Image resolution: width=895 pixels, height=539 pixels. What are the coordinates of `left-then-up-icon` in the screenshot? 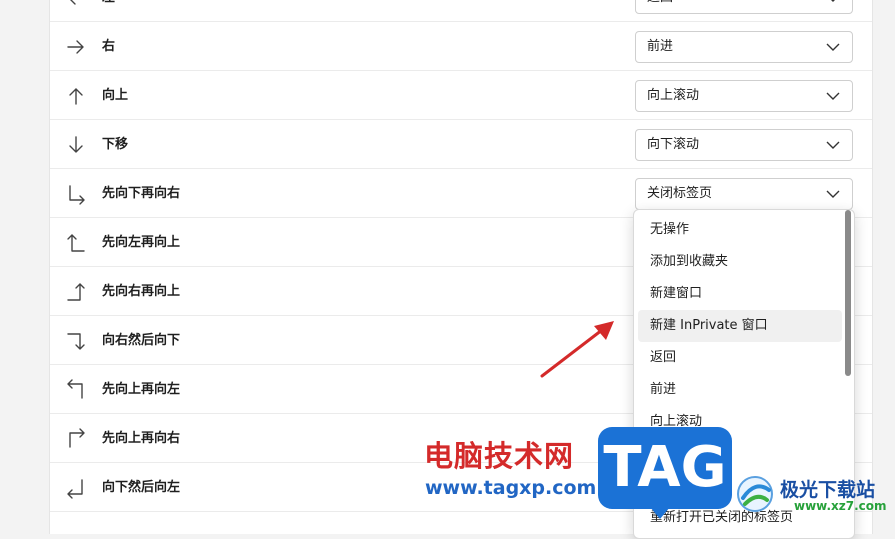 It's located at (76, 243).